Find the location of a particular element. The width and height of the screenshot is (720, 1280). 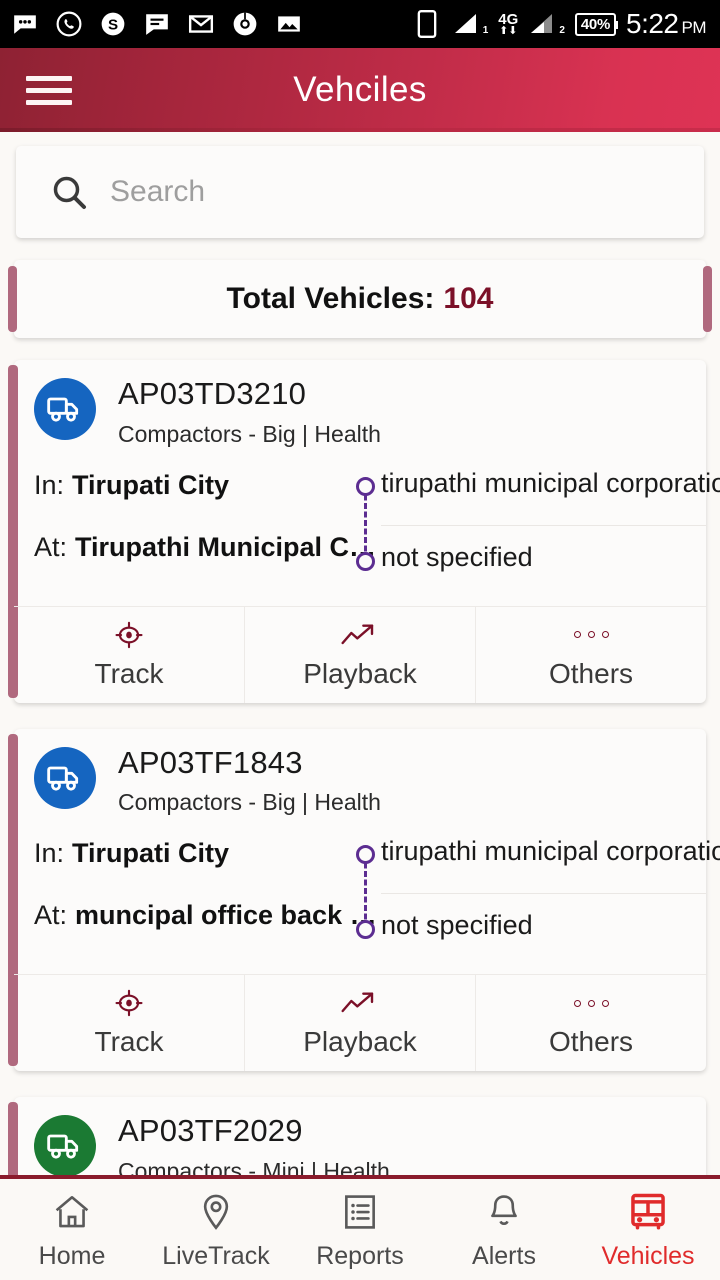

vehicle-type-label: Compactors - Mini | Health is located at coordinates (254, 1166).